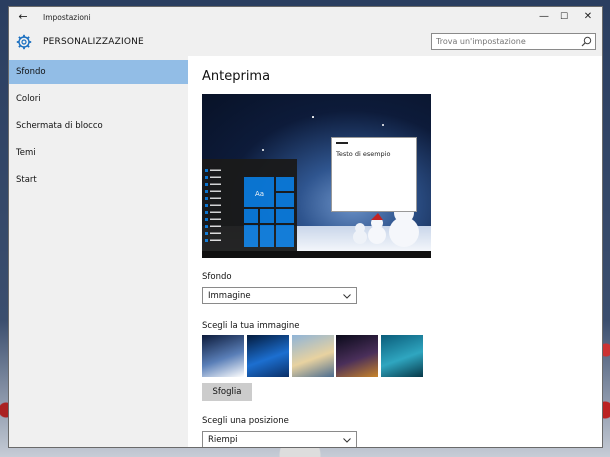  Describe the element at coordinates (506, 41) in the screenshot. I see `search-input` at that location.